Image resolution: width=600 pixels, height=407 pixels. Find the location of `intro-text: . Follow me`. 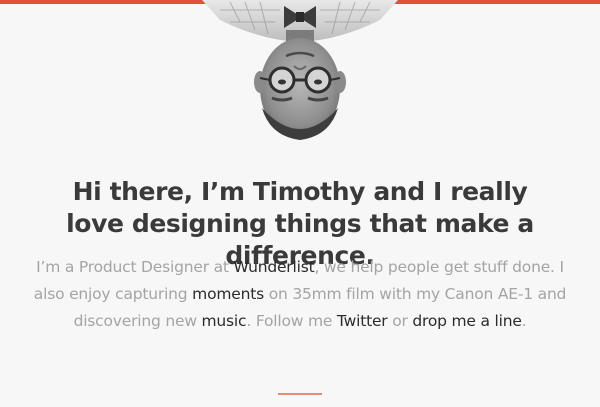

intro-text: . Follow me is located at coordinates (291, 321).